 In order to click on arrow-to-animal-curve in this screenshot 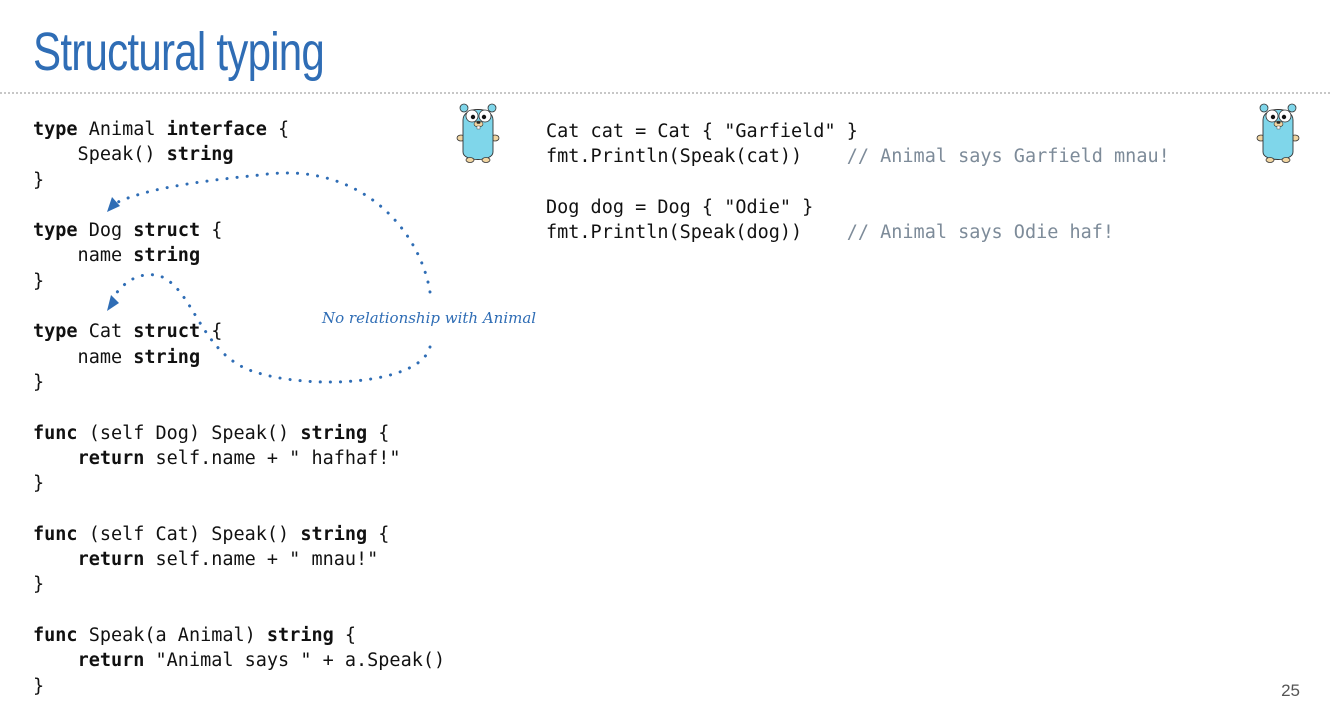, I will do `click(271, 232)`.